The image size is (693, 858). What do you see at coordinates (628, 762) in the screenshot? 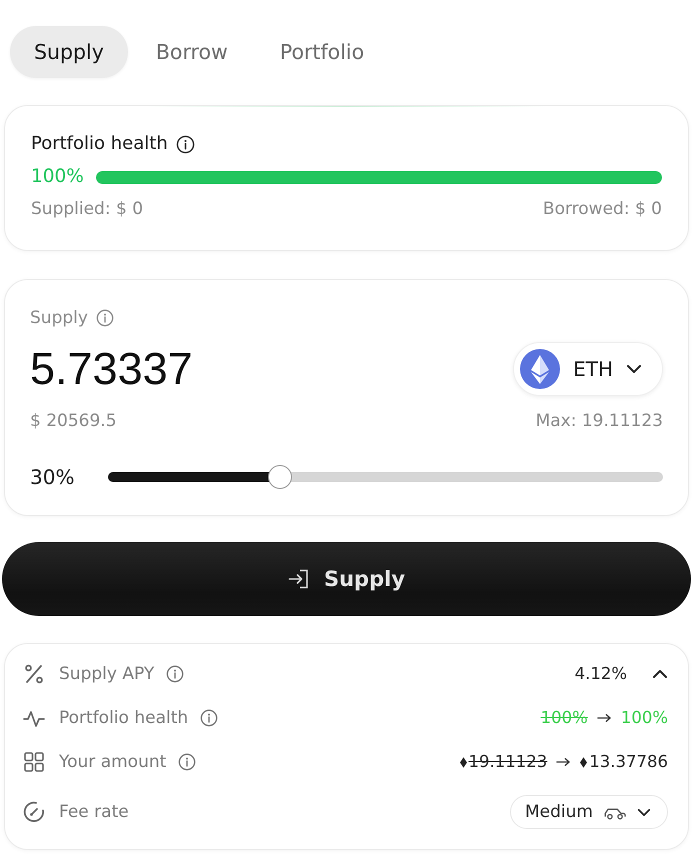
I see `new-value: 13.37786` at bounding box center [628, 762].